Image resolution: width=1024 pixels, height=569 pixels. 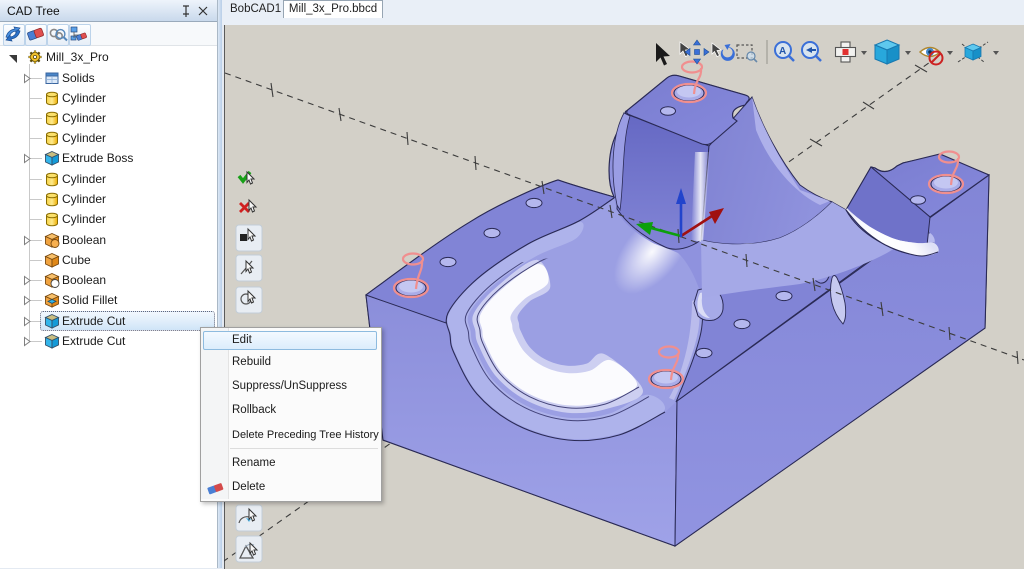 I want to click on svg-text: A, so click(x=782, y=51).